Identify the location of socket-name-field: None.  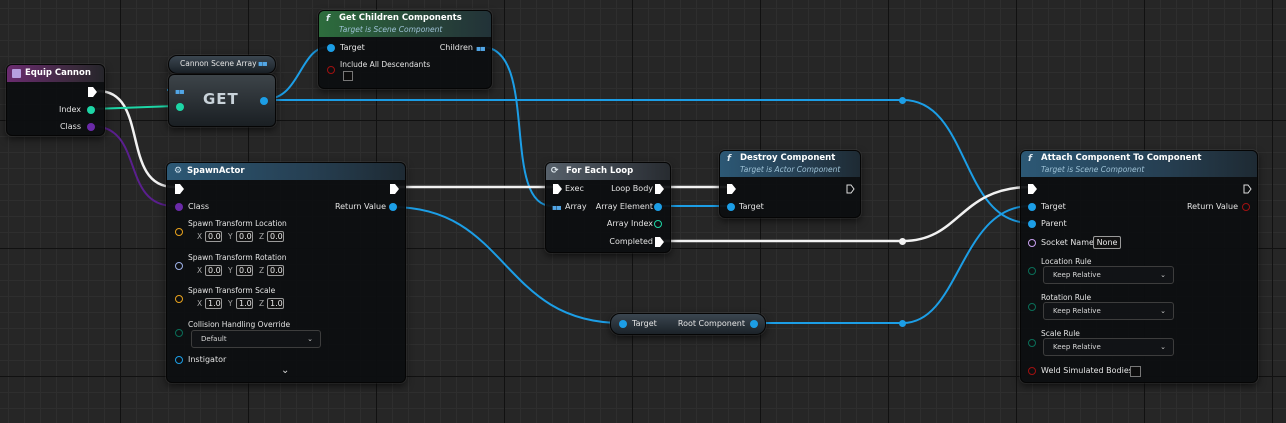
(1107, 242).